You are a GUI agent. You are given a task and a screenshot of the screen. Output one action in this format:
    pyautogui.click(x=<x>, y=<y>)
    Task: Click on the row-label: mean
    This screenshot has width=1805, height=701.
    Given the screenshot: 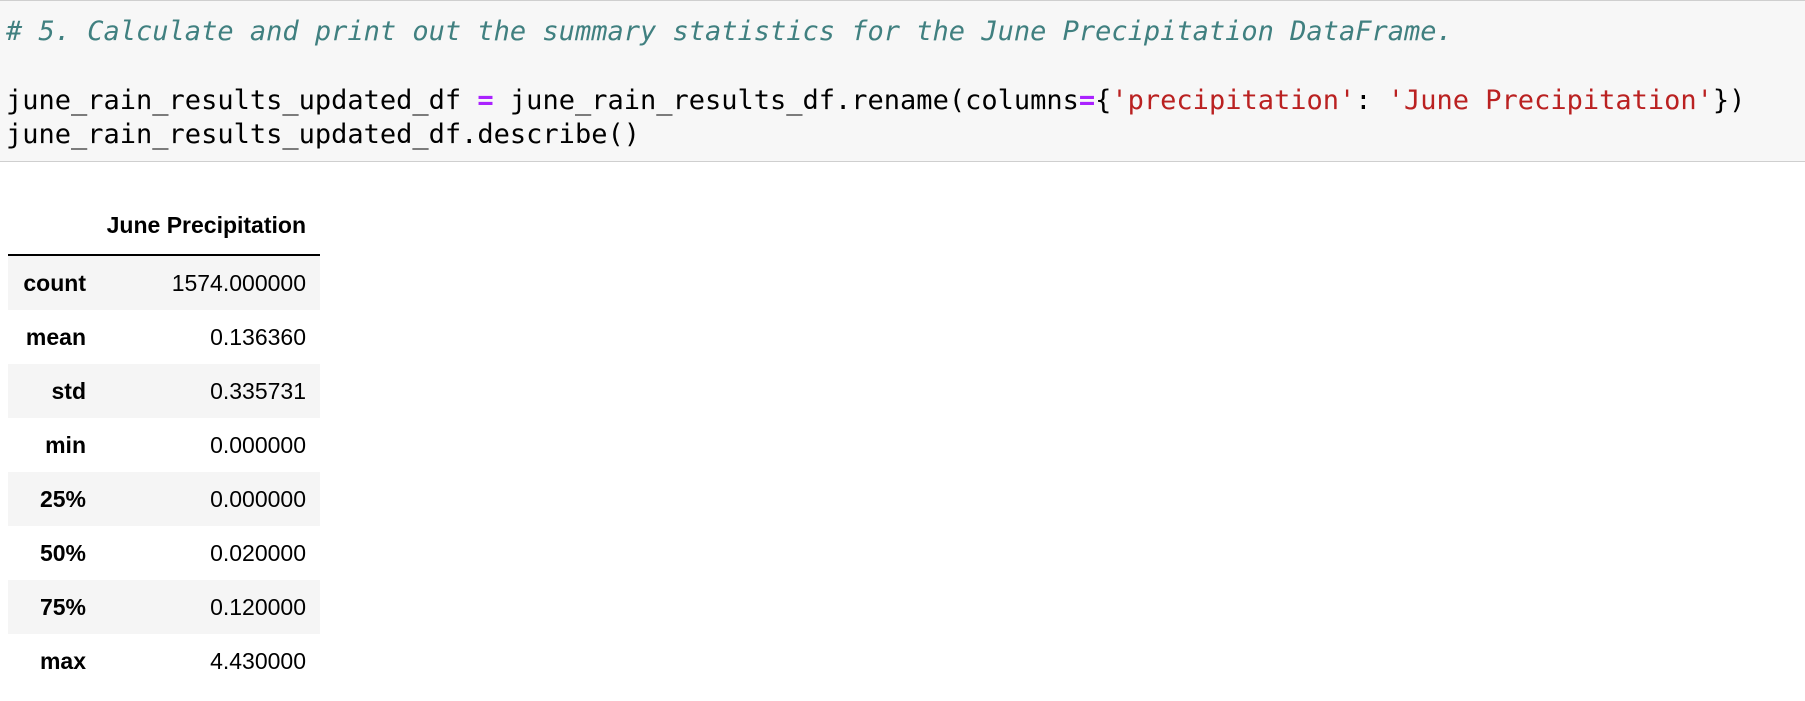 What is the action you would take?
    pyautogui.click(x=55, y=336)
    